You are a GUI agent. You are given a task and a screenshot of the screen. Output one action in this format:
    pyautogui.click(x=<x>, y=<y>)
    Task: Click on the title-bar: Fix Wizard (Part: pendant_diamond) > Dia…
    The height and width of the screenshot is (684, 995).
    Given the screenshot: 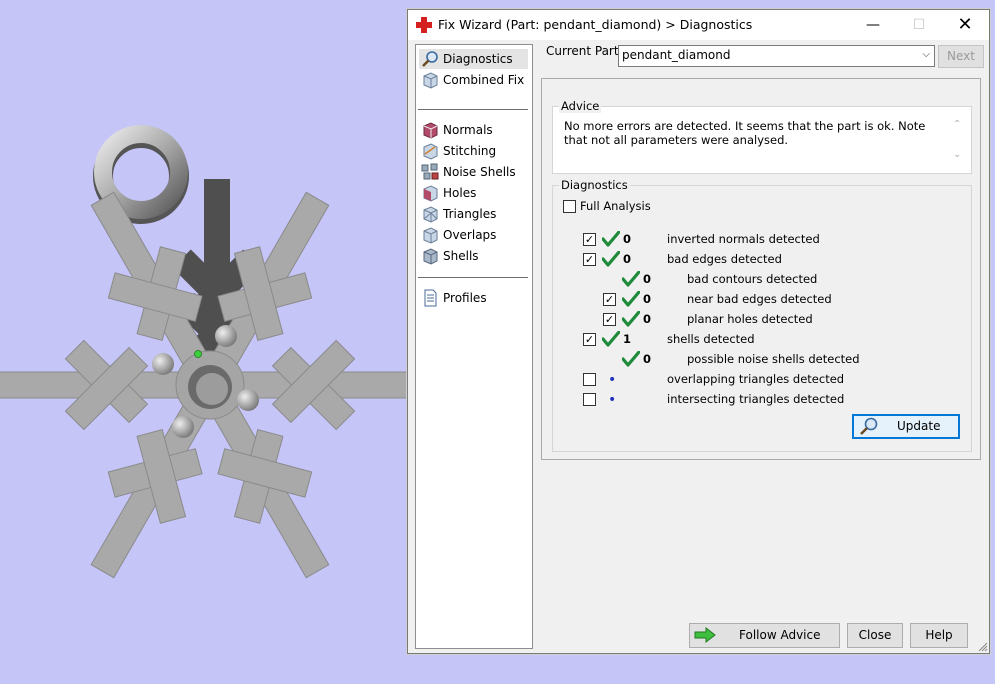 What is the action you would take?
    pyautogui.click(x=698, y=25)
    